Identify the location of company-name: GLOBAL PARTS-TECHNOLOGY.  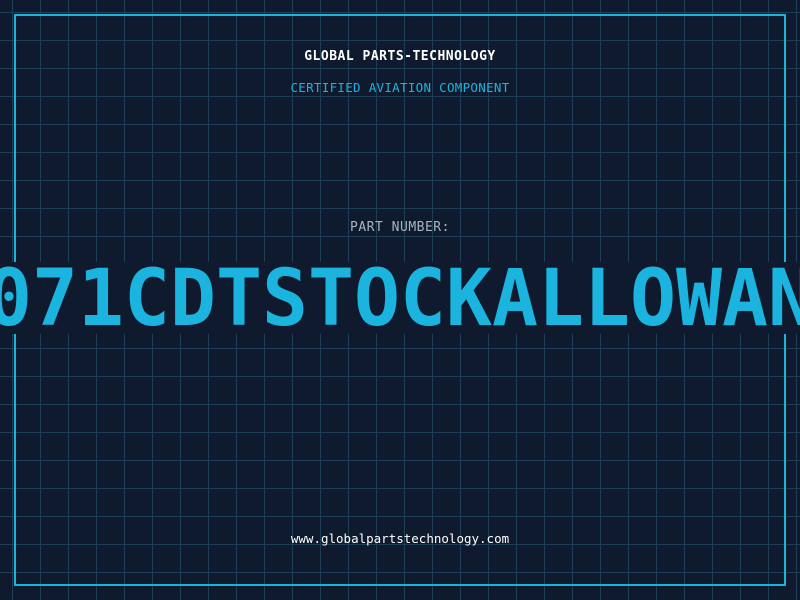
(400, 56).